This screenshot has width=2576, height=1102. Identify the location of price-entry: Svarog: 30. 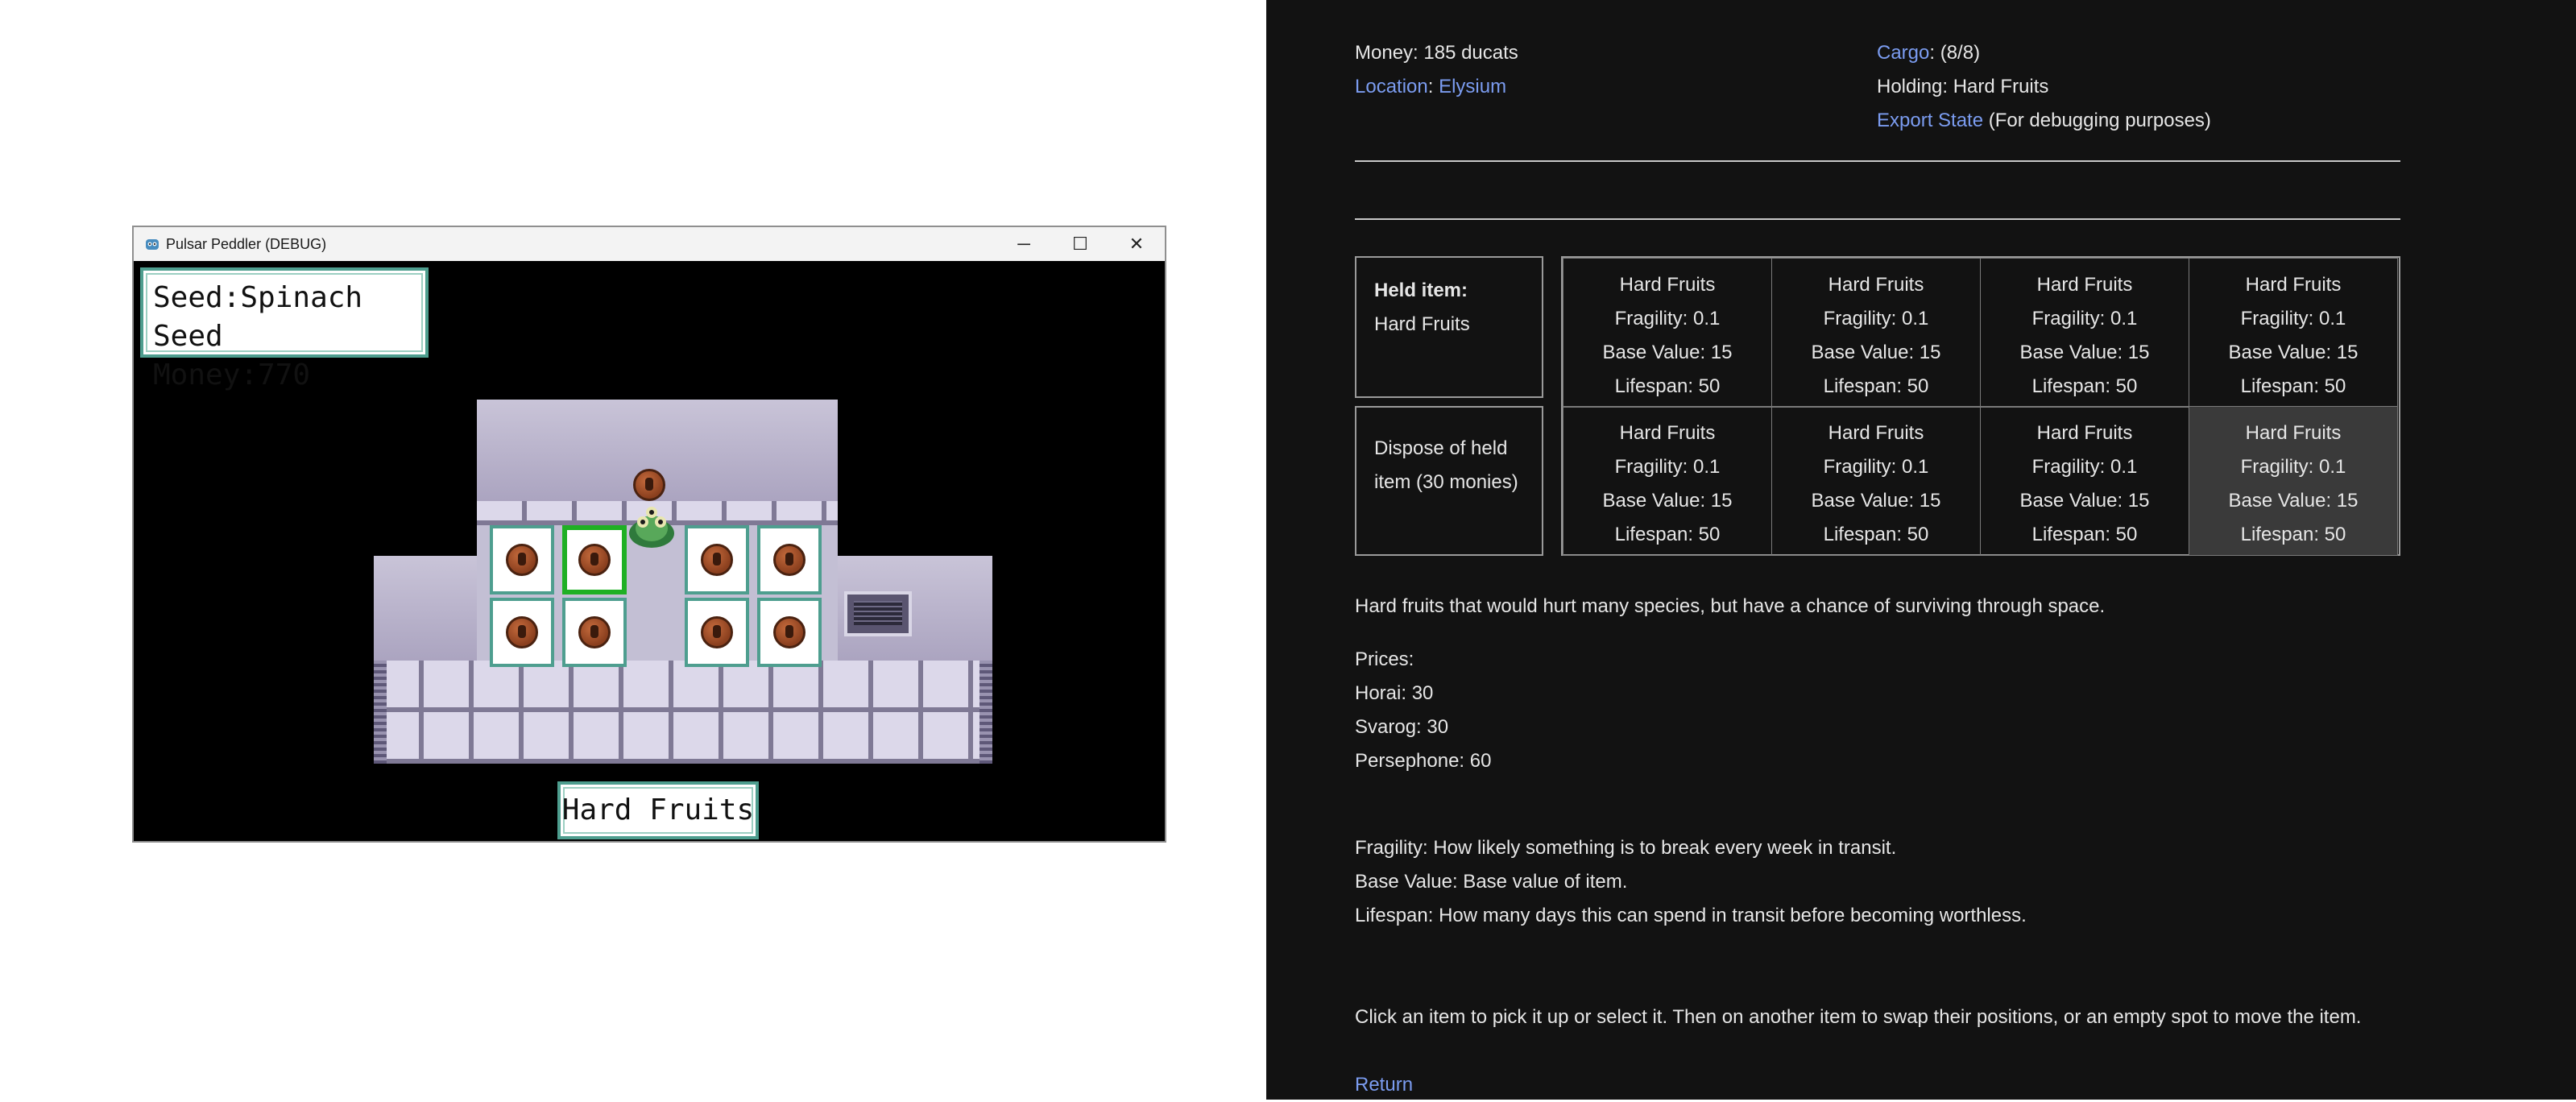
(1402, 727).